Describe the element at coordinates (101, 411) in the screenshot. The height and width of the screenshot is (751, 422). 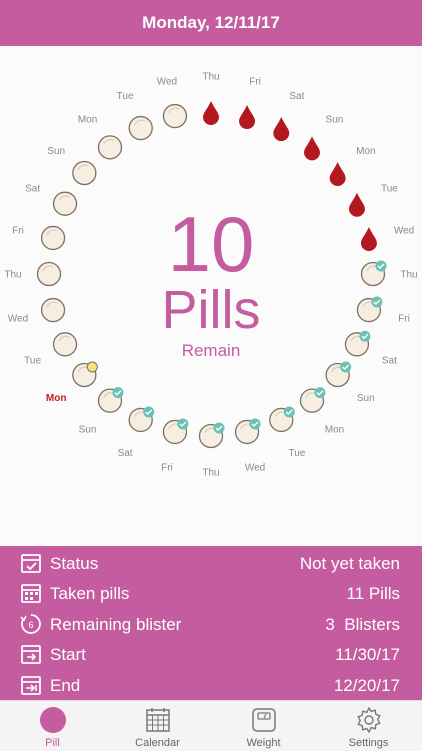
I see `day-slot-18: Sun` at that location.